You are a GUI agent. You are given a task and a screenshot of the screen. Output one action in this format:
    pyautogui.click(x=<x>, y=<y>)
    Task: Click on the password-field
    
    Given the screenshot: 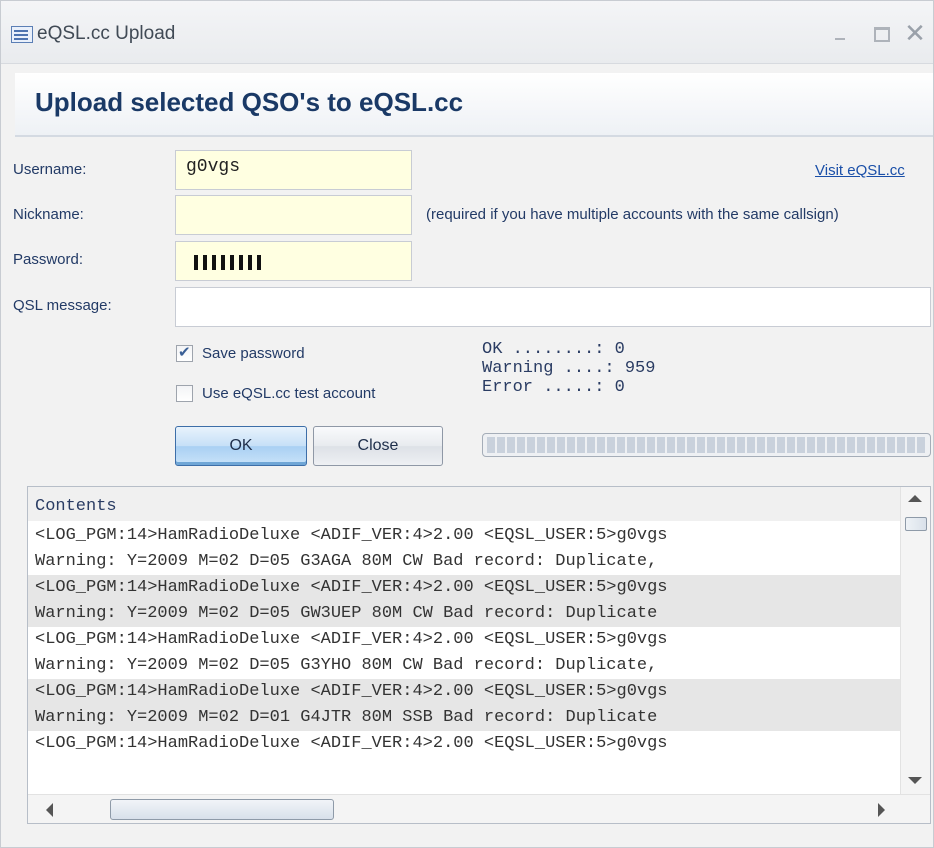 What is the action you would take?
    pyautogui.click(x=293, y=261)
    